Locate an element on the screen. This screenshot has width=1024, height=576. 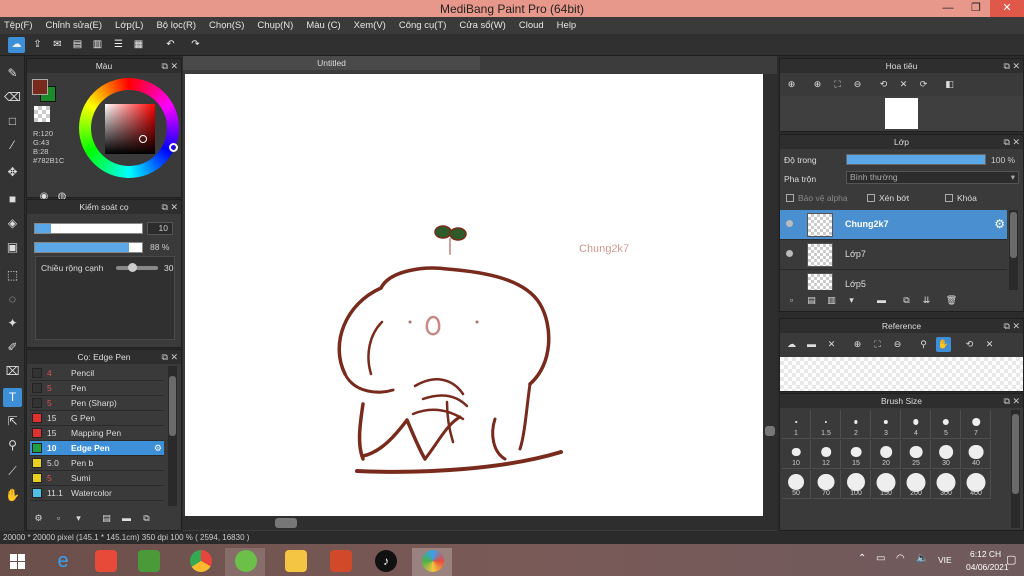
eraser-tool-icon: ⌫ is located at coordinates (12, 97).